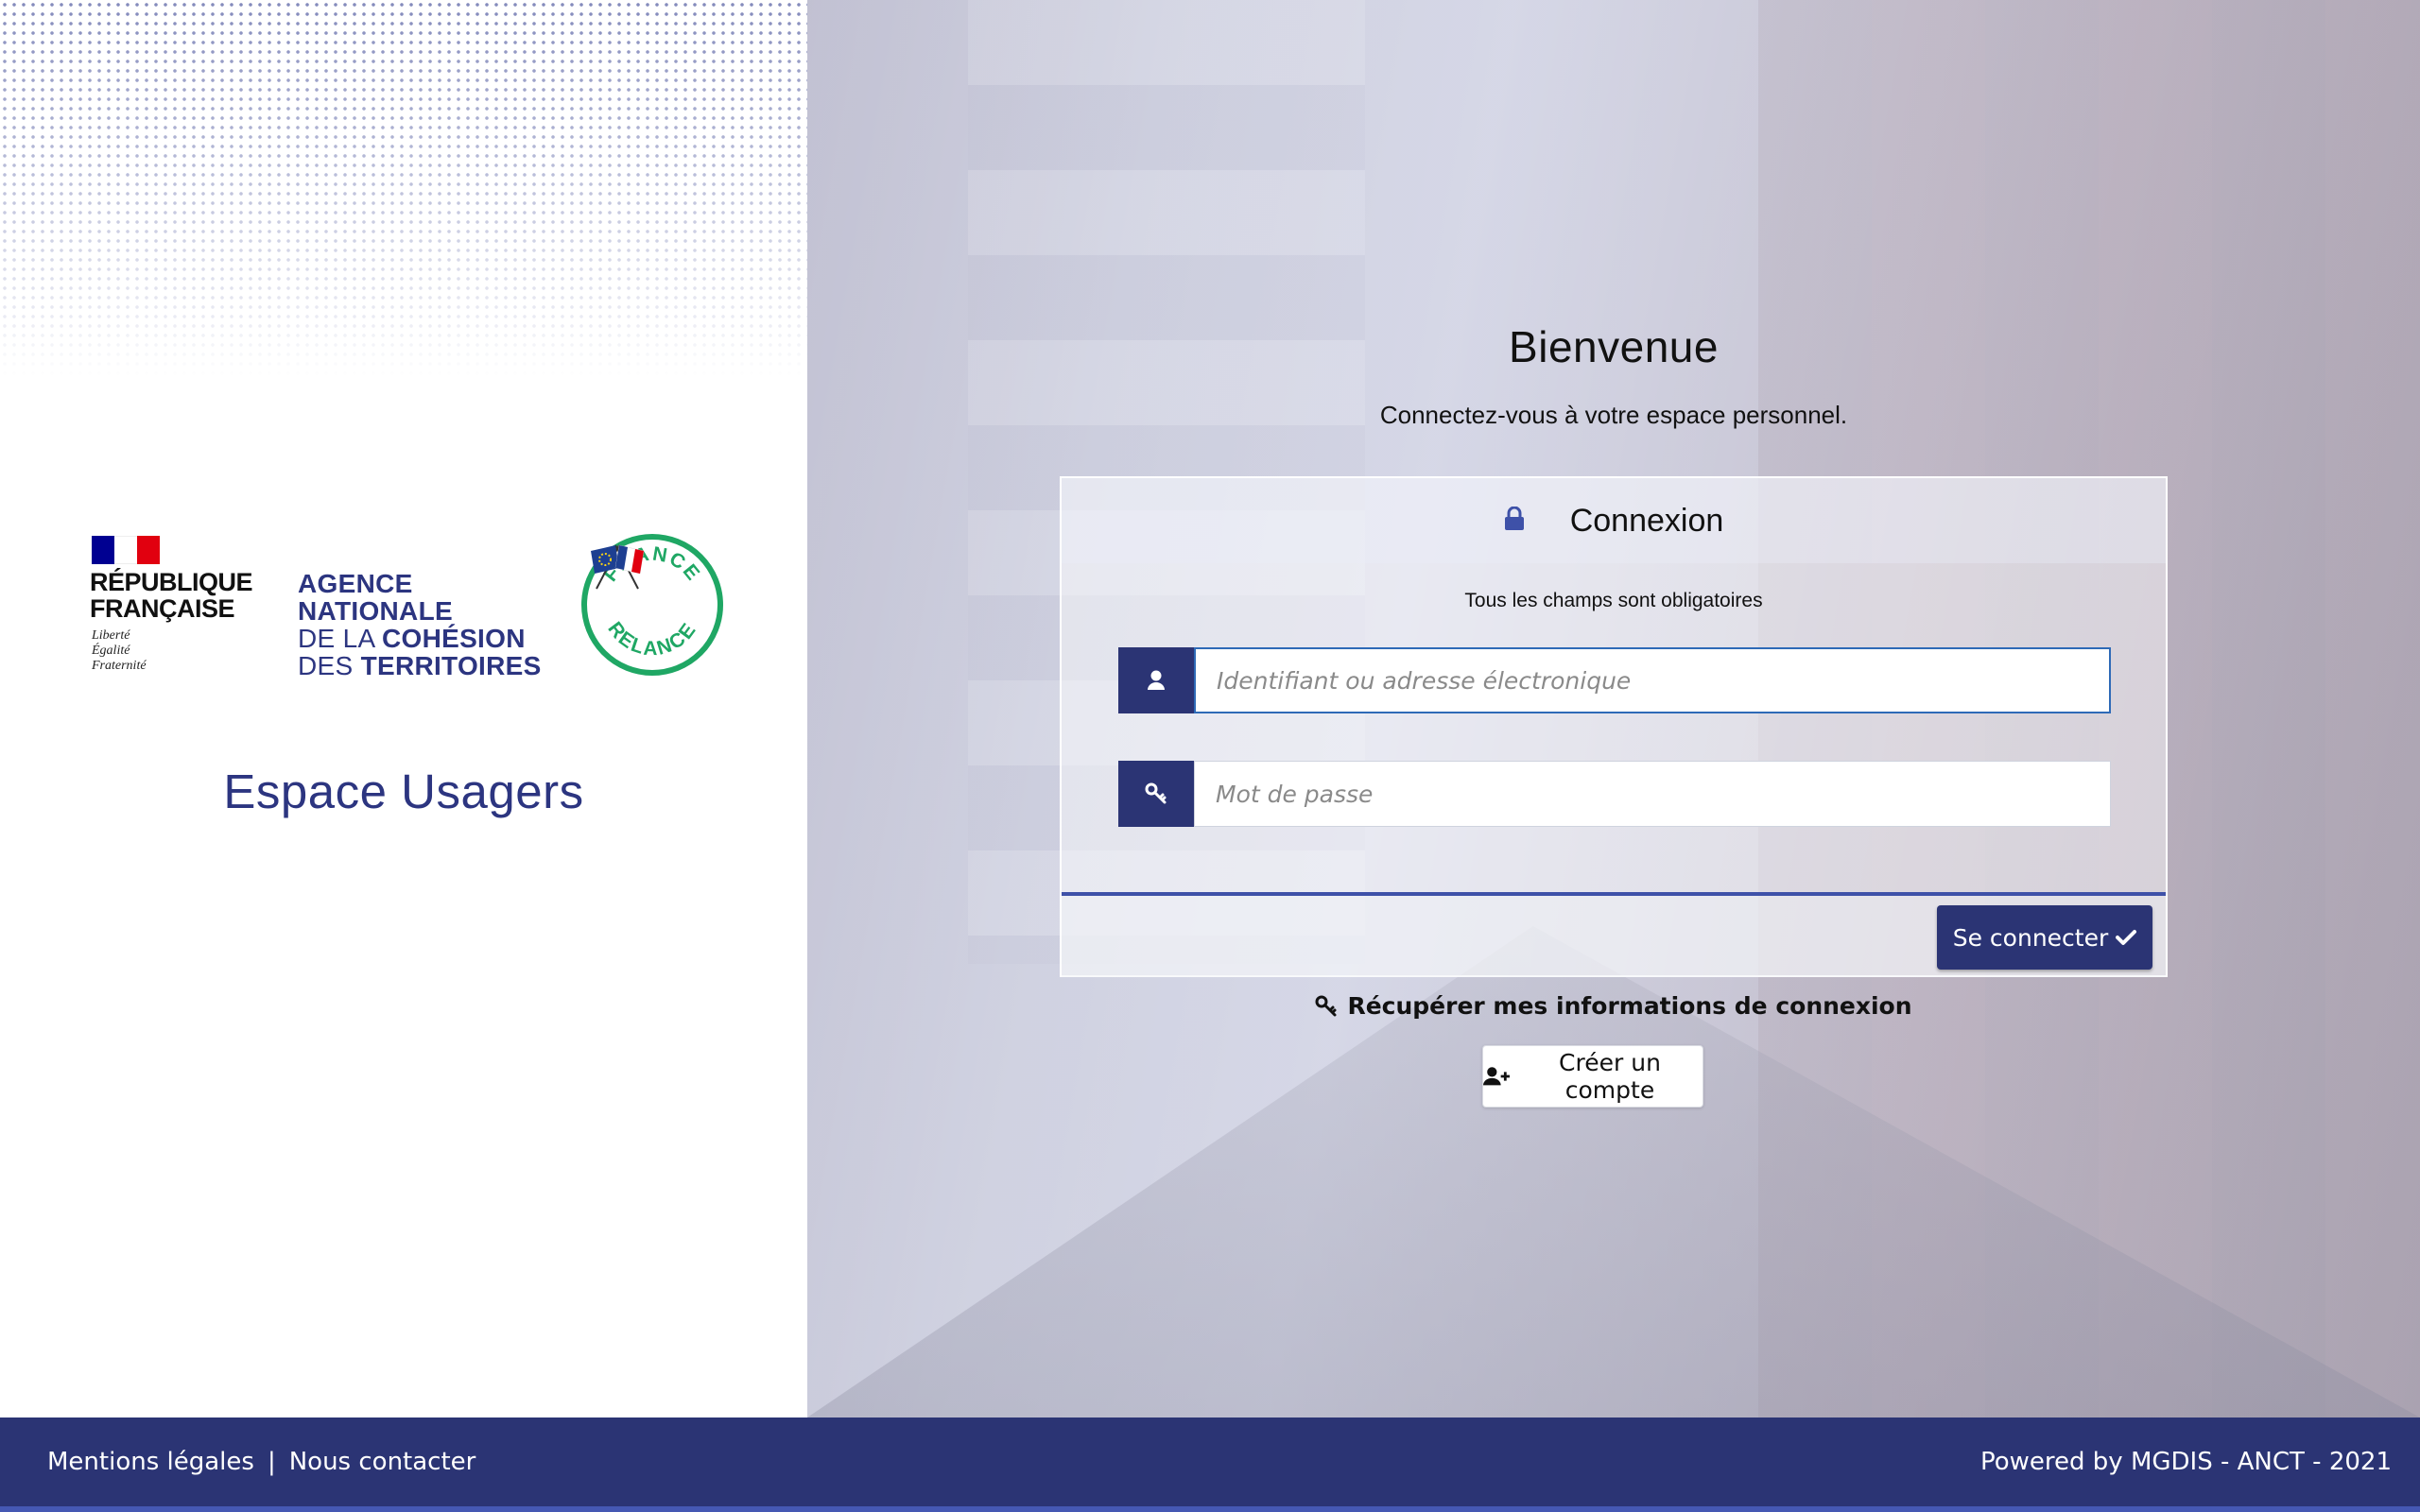 The height and width of the screenshot is (1512, 2420). I want to click on connect-button-label: Se connecter, so click(2031, 937).